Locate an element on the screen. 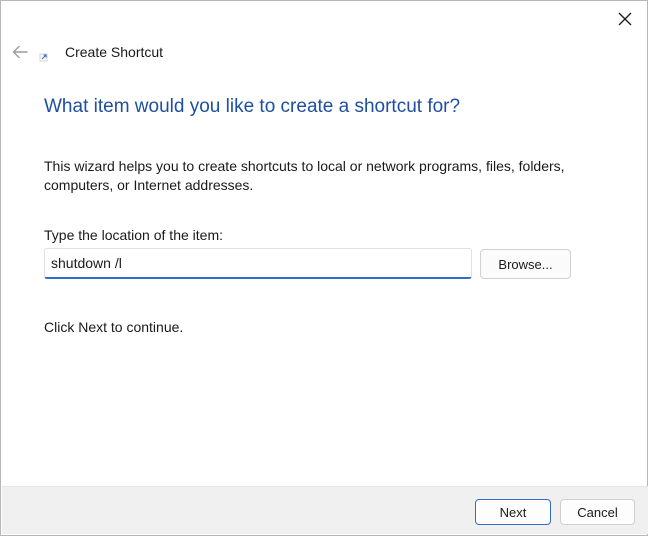 The height and width of the screenshot is (536, 648). close-button is located at coordinates (625, 19).